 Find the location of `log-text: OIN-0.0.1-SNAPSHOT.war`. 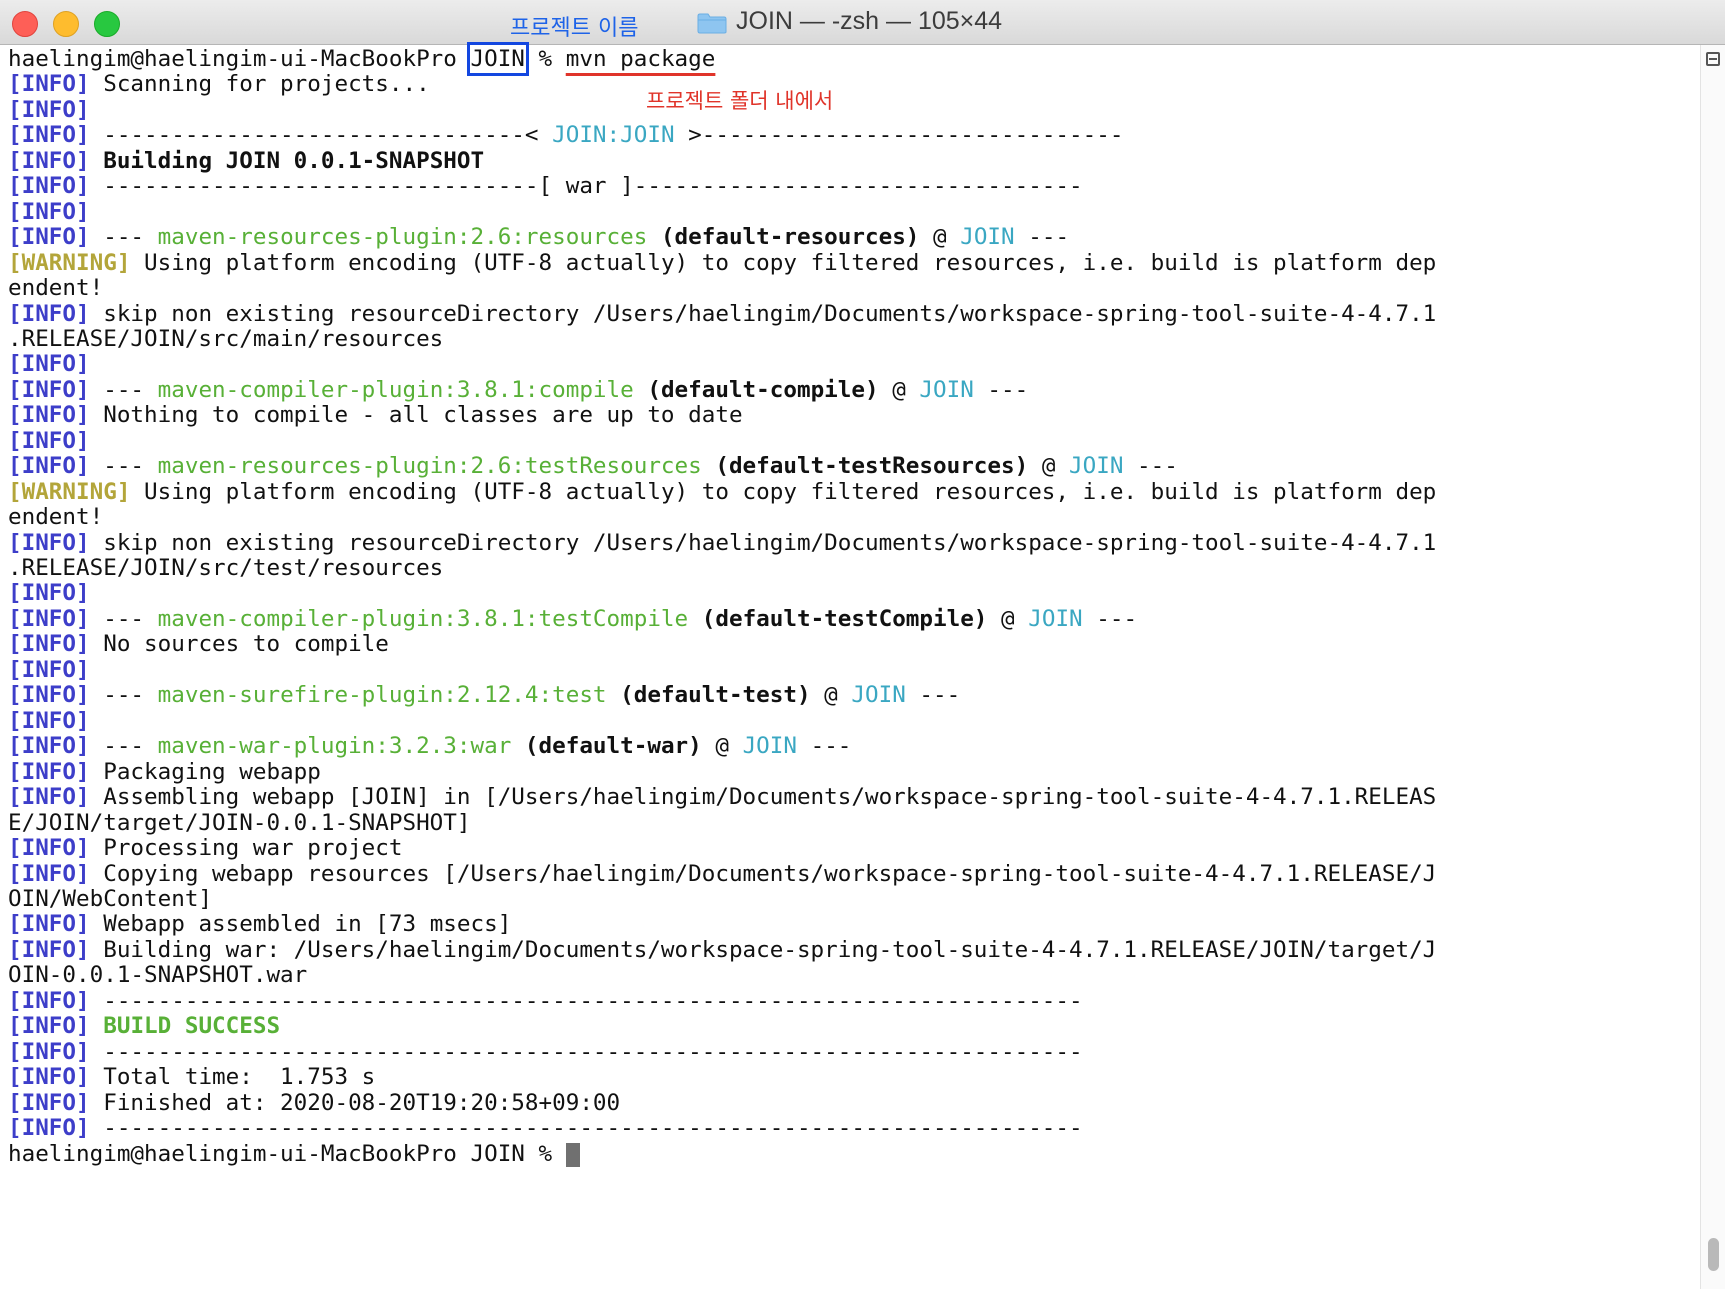

log-text: OIN-0.0.1-SNAPSHOT.war is located at coordinates (158, 975).